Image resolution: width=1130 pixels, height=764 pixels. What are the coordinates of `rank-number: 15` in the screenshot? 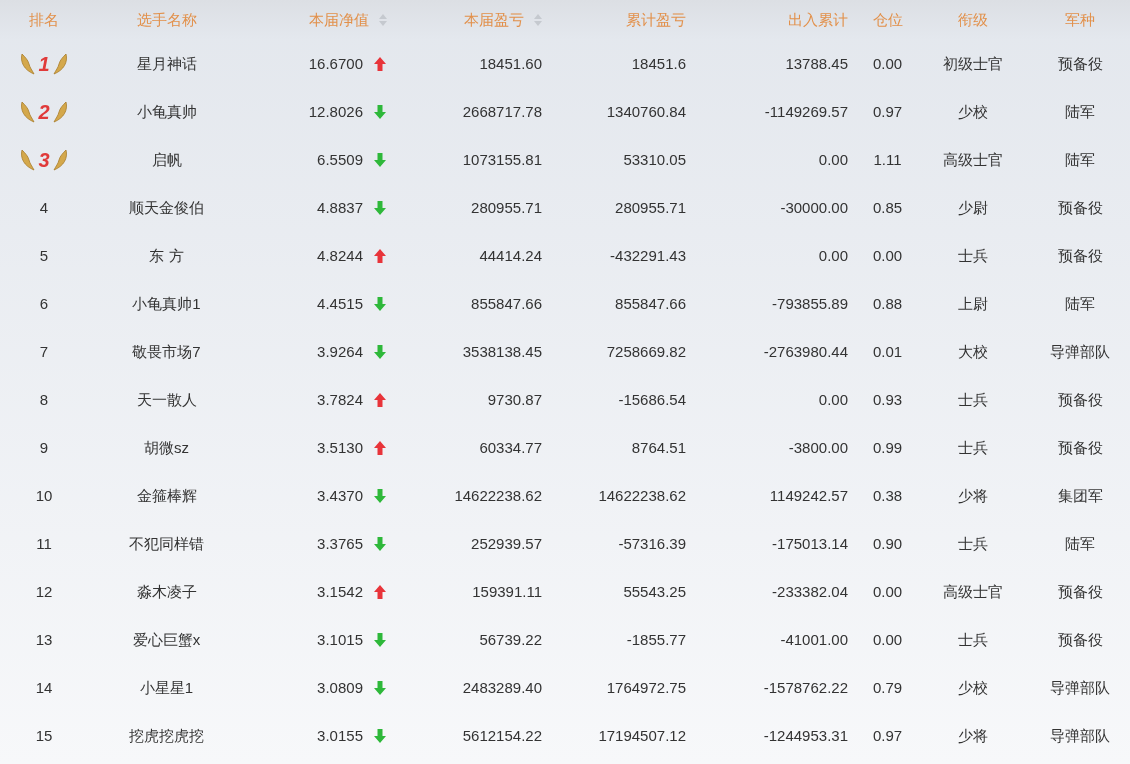 It's located at (44, 735).